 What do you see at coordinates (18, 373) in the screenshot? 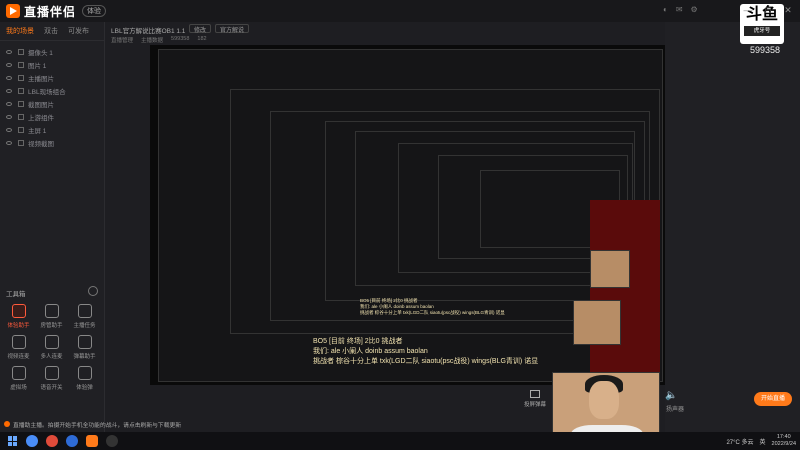
I see `scene-icon` at bounding box center [18, 373].